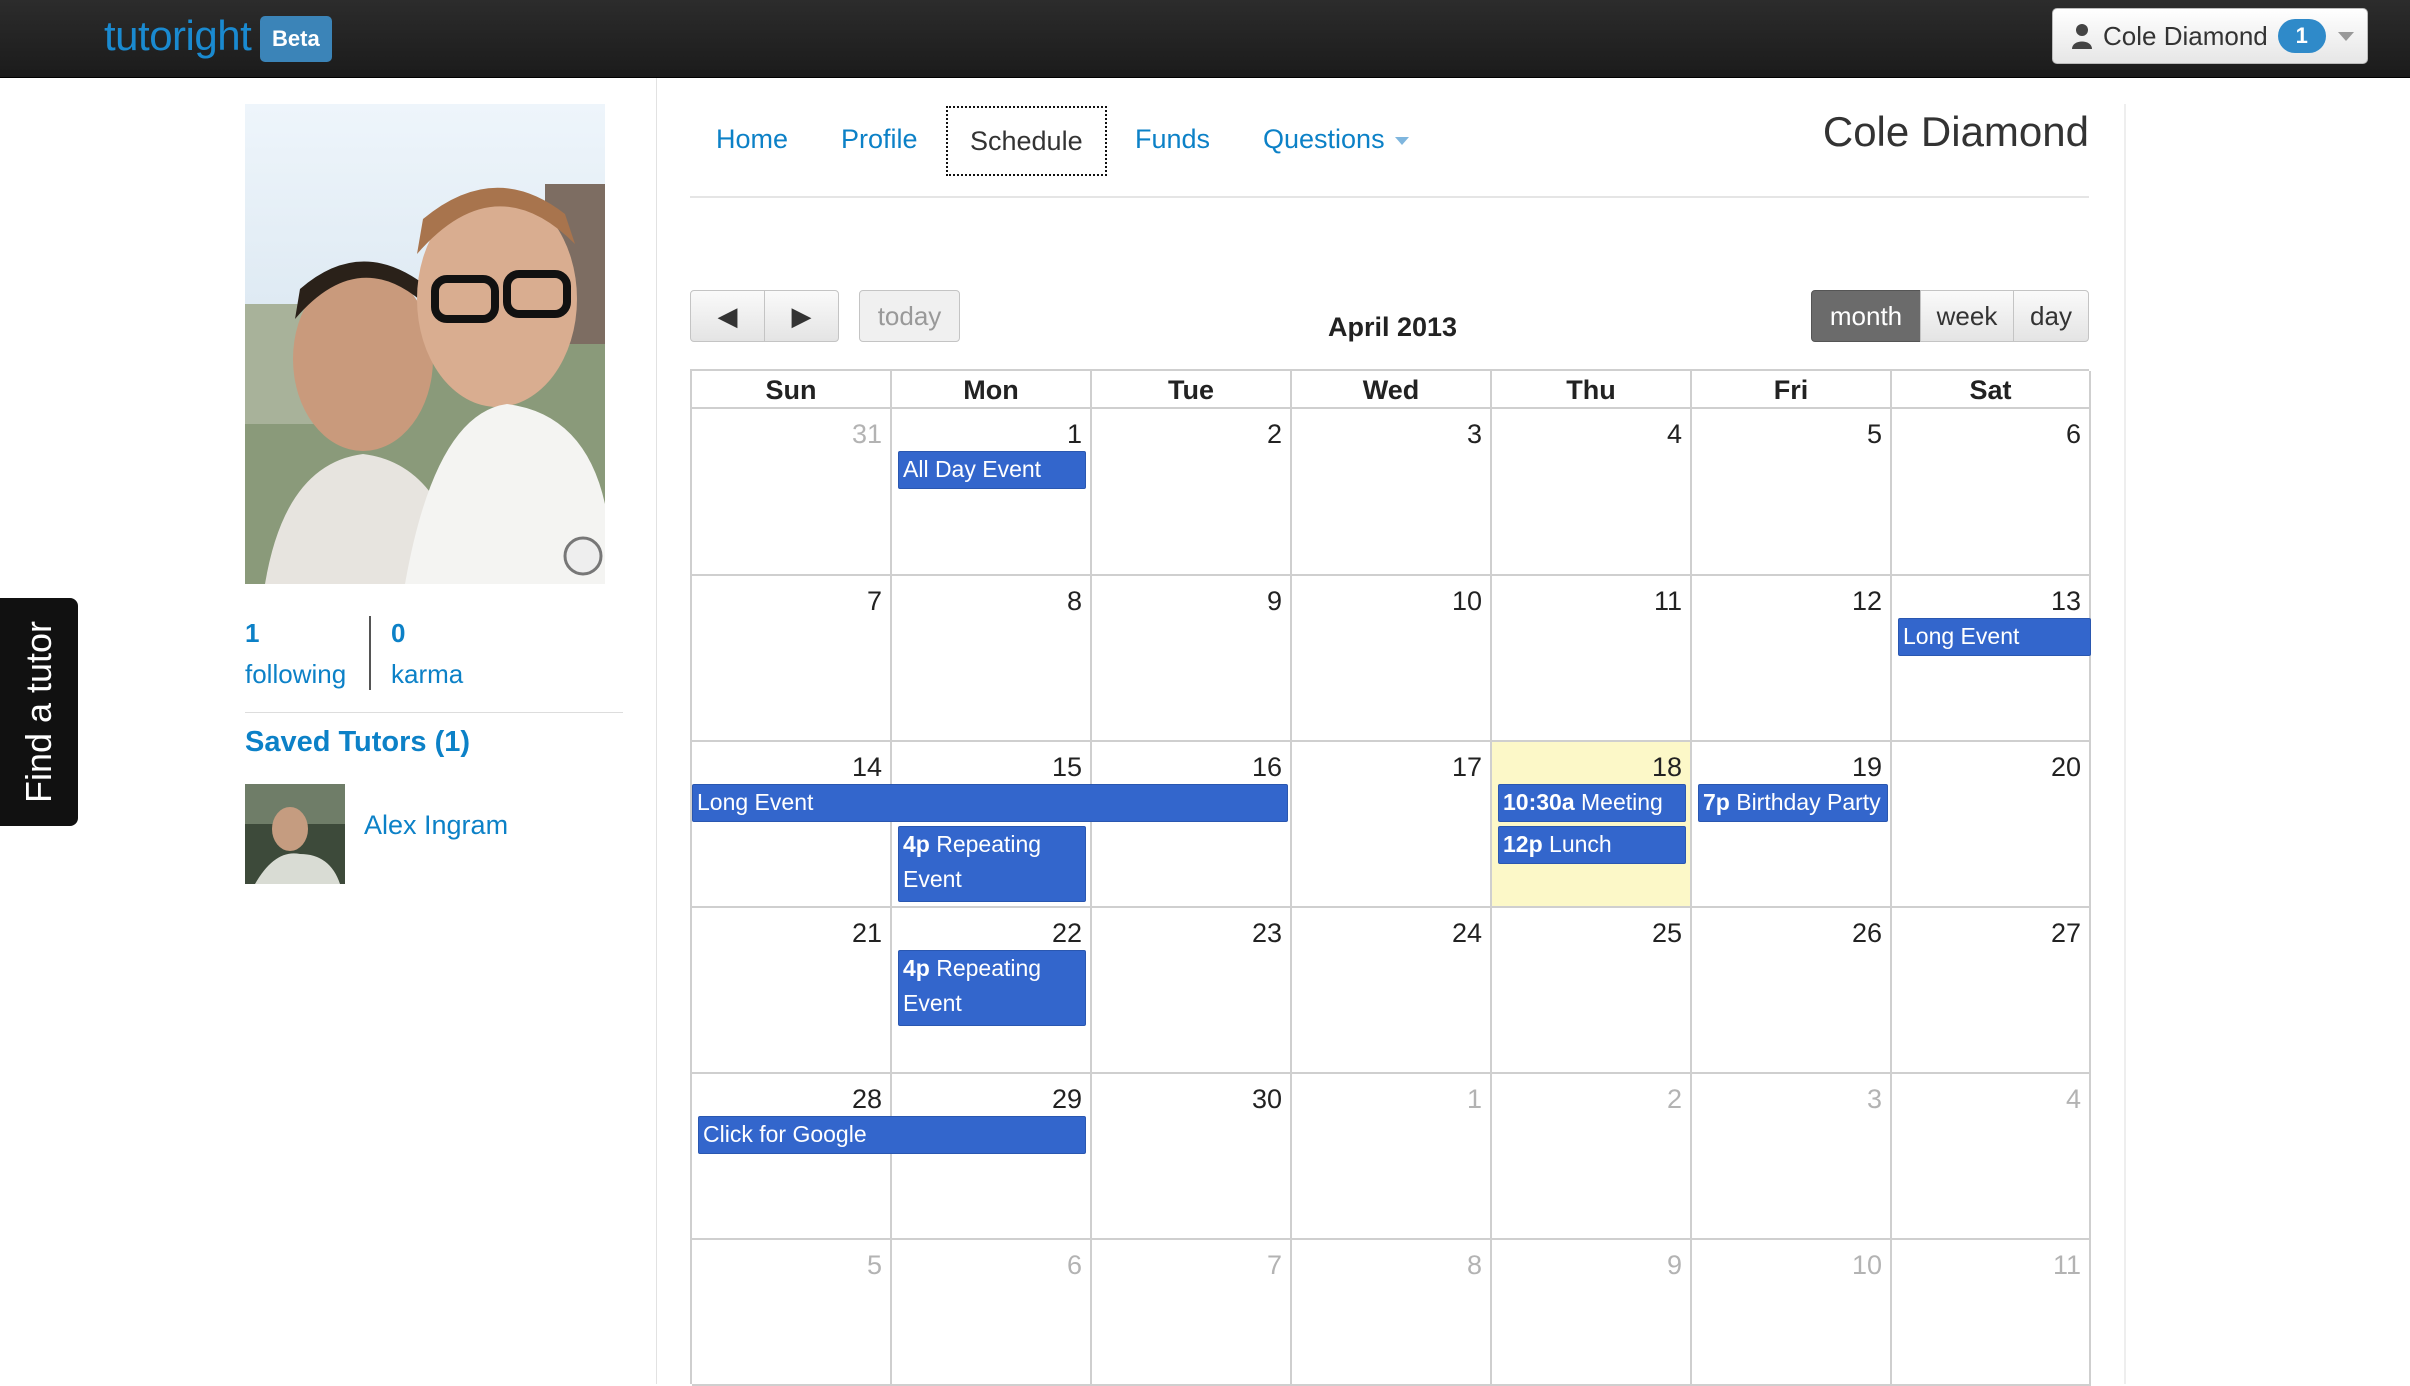 The width and height of the screenshot is (2410, 1386). I want to click on tab-questions-label: Questions, so click(1324, 139).